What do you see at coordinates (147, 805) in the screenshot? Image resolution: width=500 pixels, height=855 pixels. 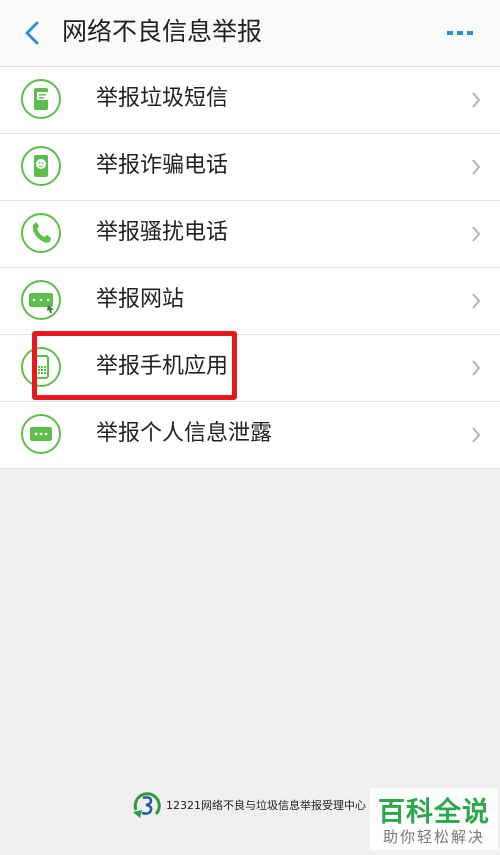 I see `12321-logo-icon` at bounding box center [147, 805].